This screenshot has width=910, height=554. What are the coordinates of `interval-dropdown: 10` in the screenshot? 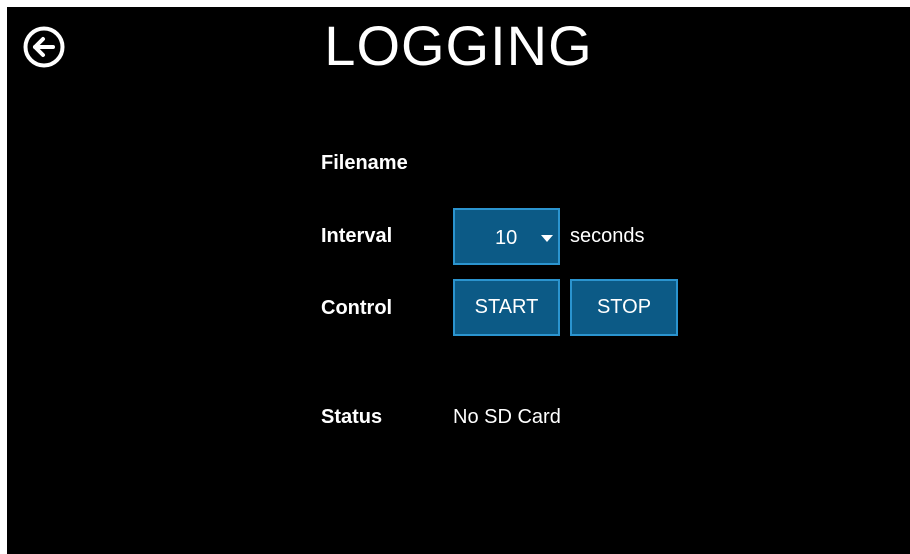 It's located at (506, 236).